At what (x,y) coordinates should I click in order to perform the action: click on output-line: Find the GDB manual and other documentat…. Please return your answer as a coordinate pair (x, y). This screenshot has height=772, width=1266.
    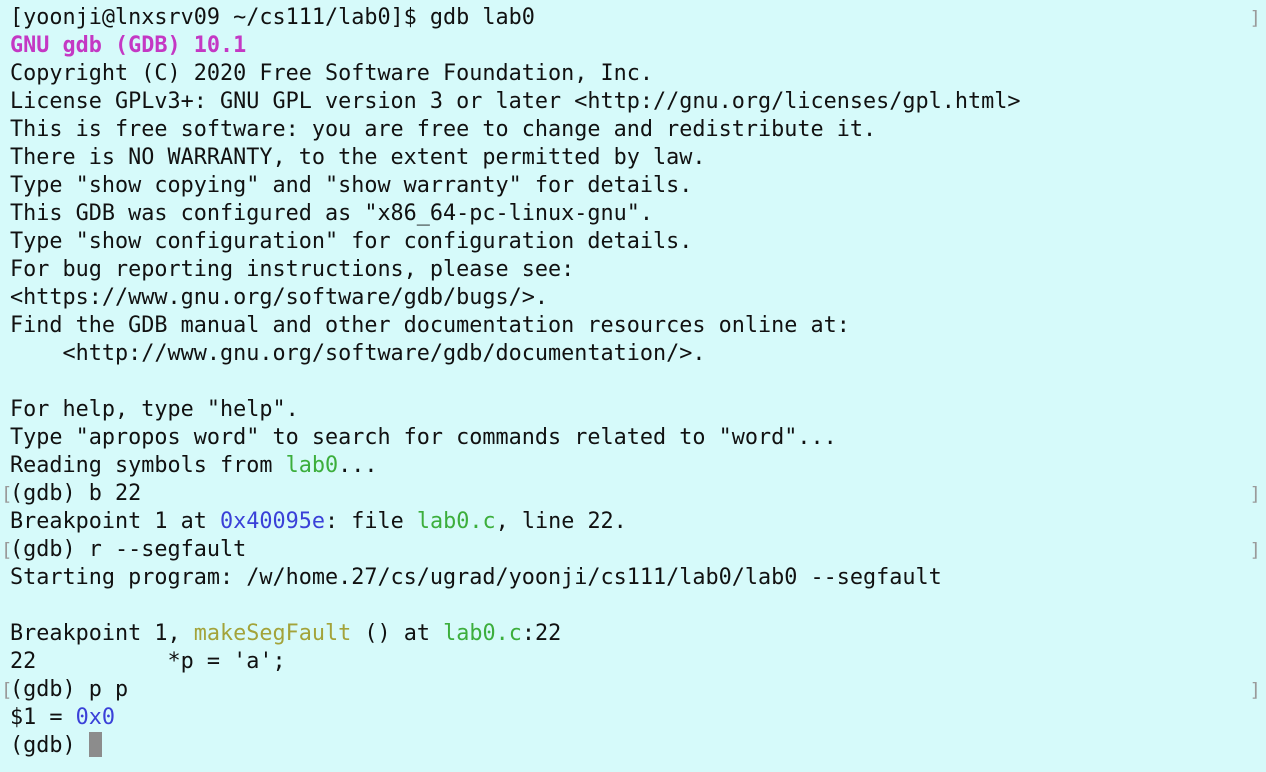
    Looking at the image, I should click on (633, 326).